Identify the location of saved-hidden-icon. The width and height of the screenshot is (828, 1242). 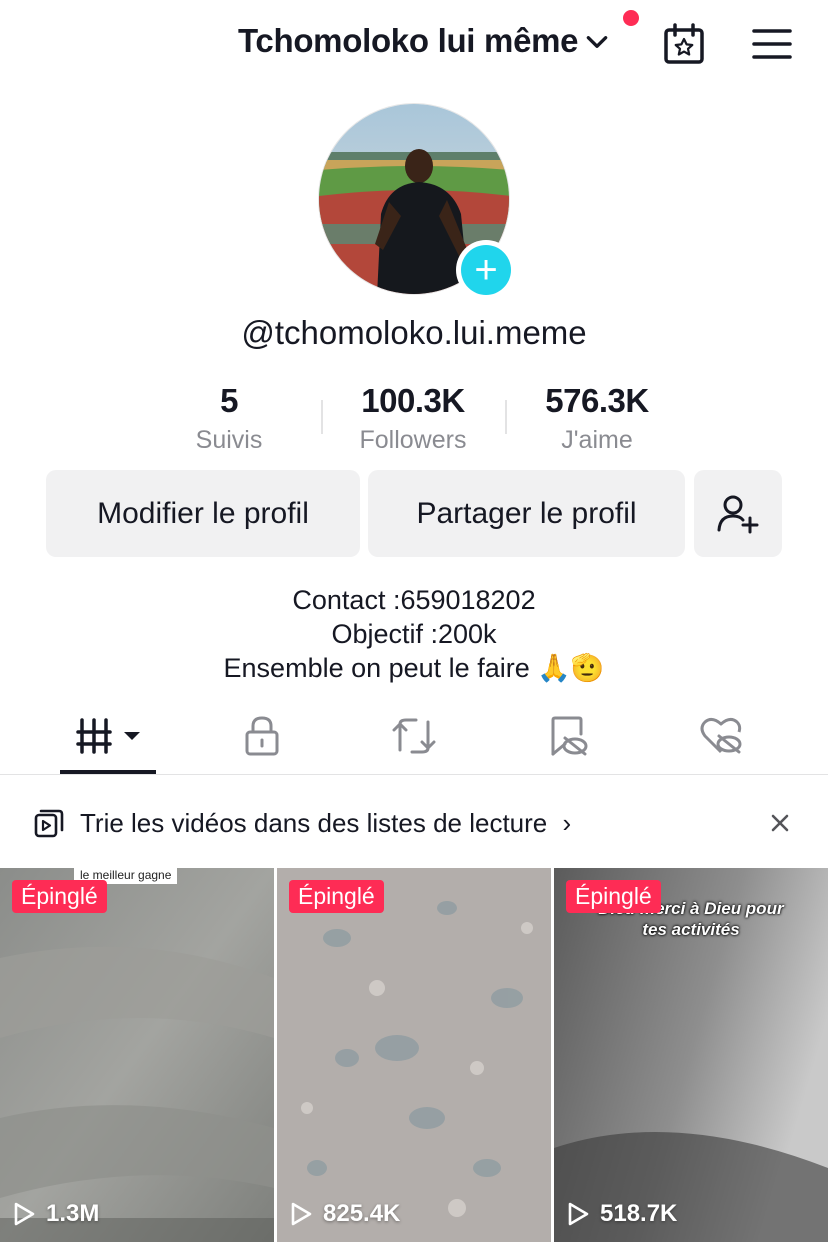
(569, 736).